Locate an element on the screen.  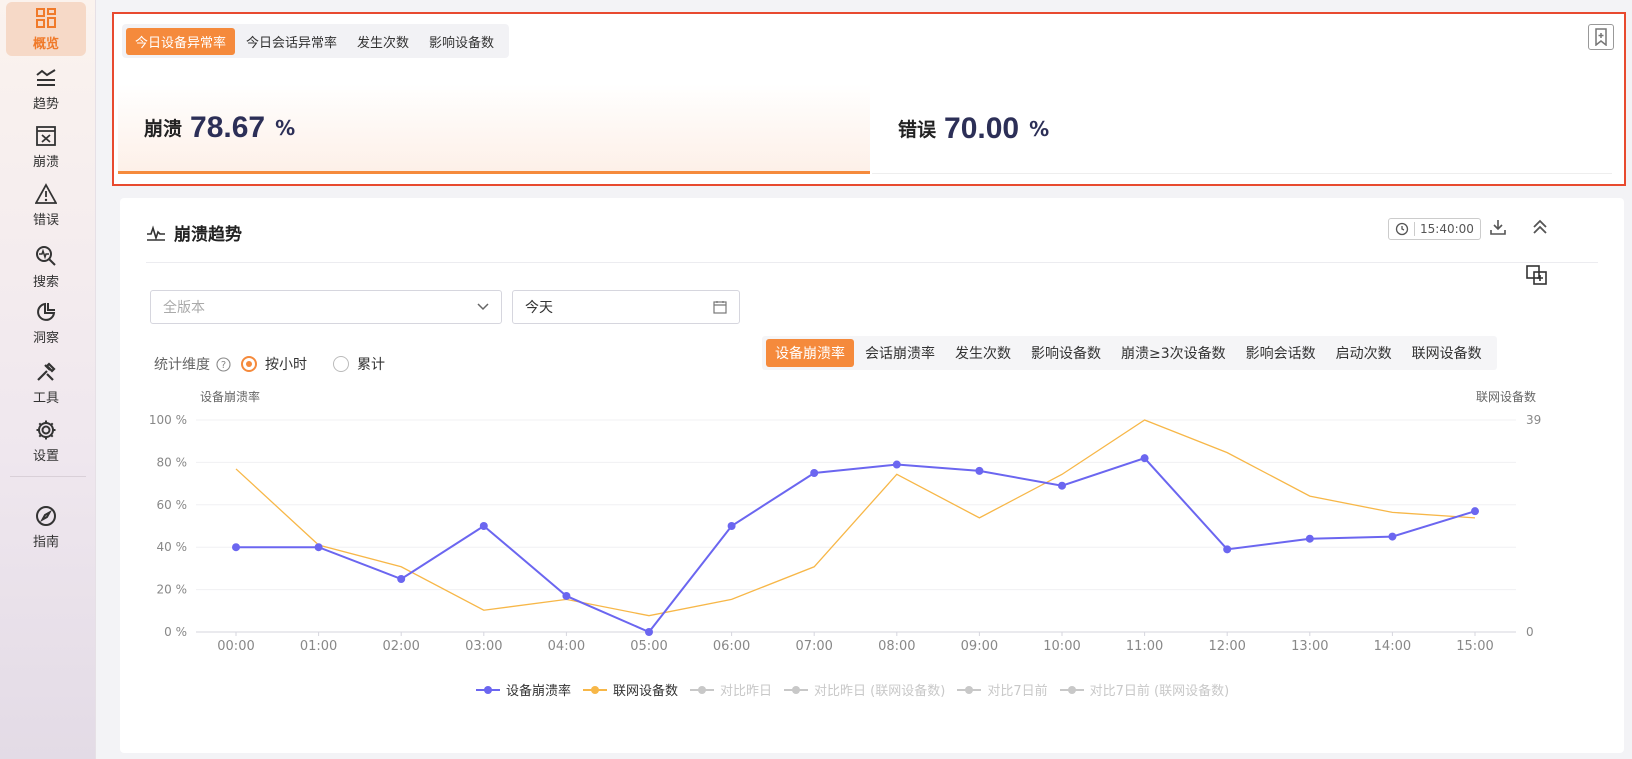
x-tick-label: 15:00 is located at coordinates (1474, 646).